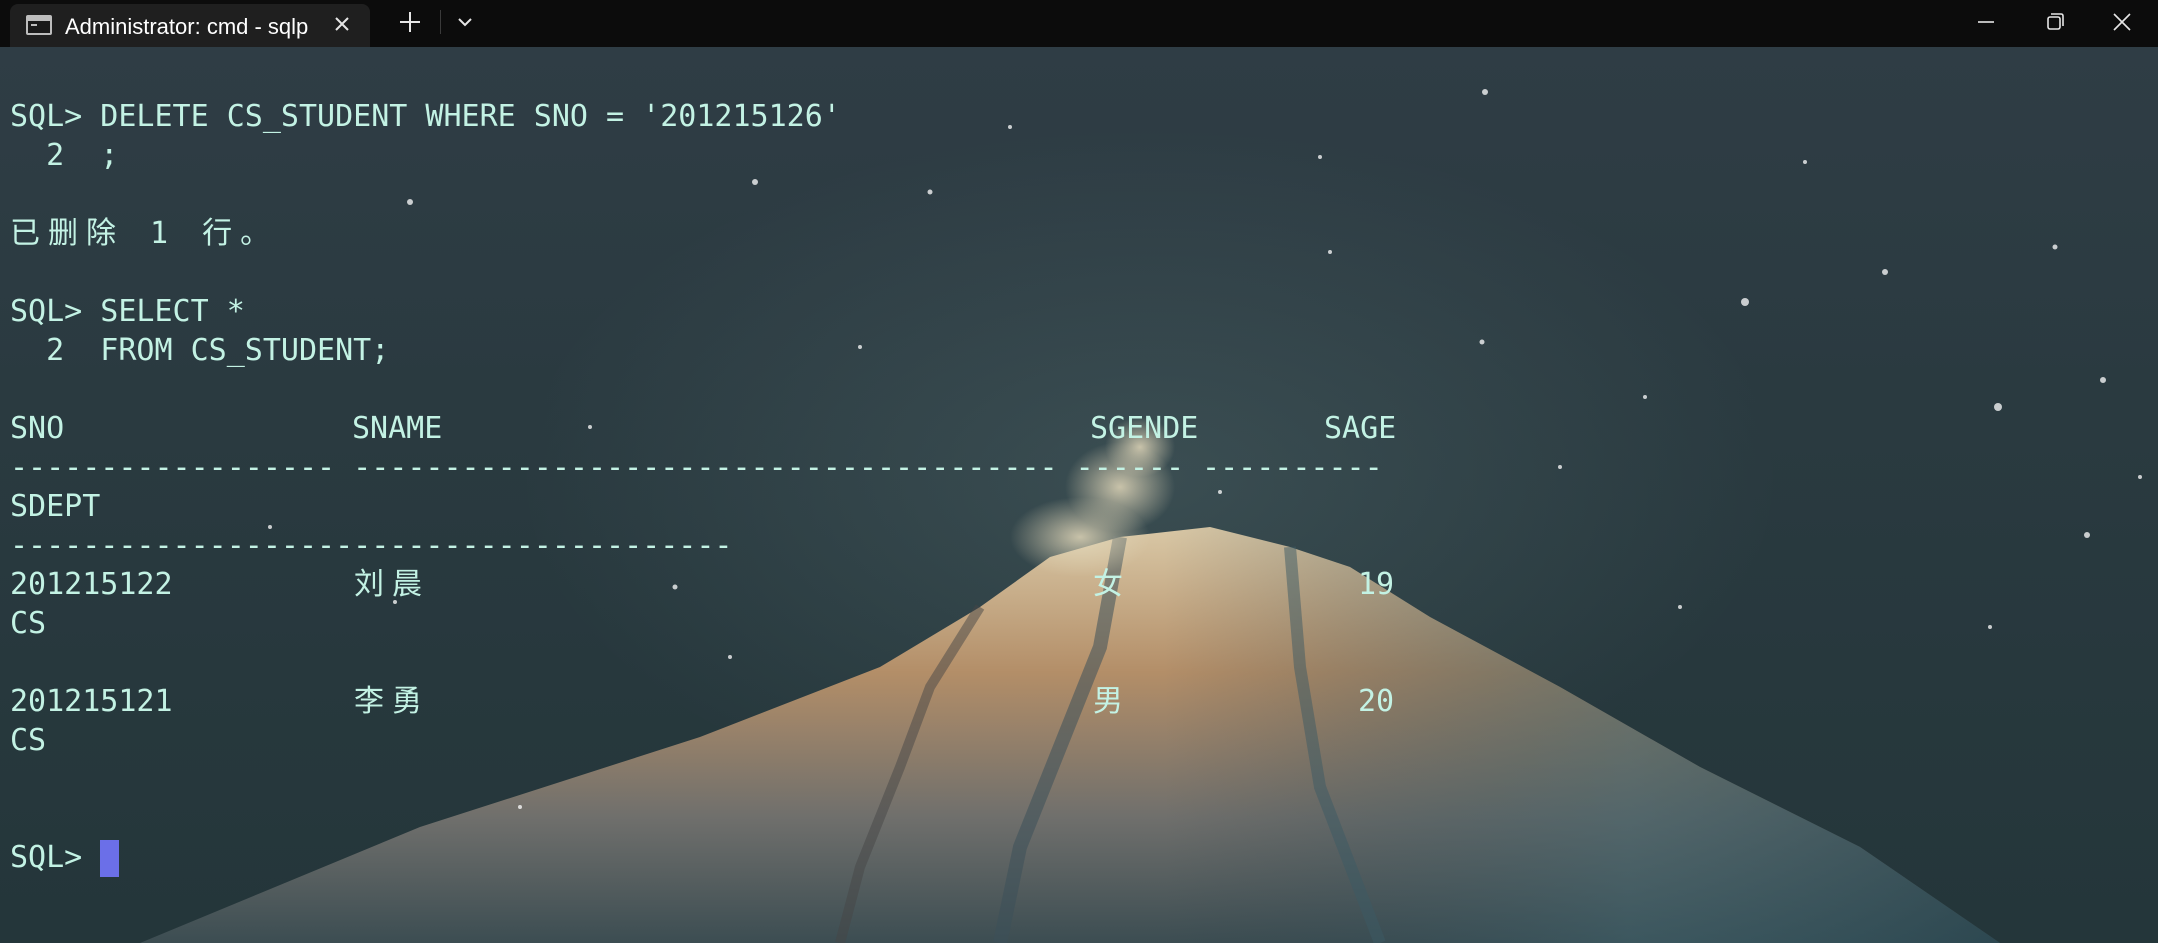 Image resolution: width=2158 pixels, height=943 pixels. What do you see at coordinates (1079, 23) in the screenshot?
I see `title-bar: Administrator: cmd - sqlp` at bounding box center [1079, 23].